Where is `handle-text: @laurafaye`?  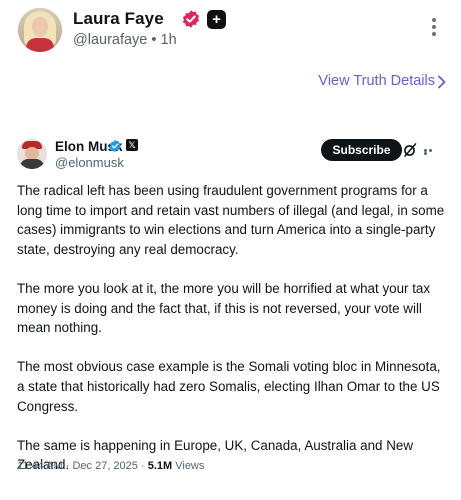 handle-text: @laurafaye is located at coordinates (110, 40).